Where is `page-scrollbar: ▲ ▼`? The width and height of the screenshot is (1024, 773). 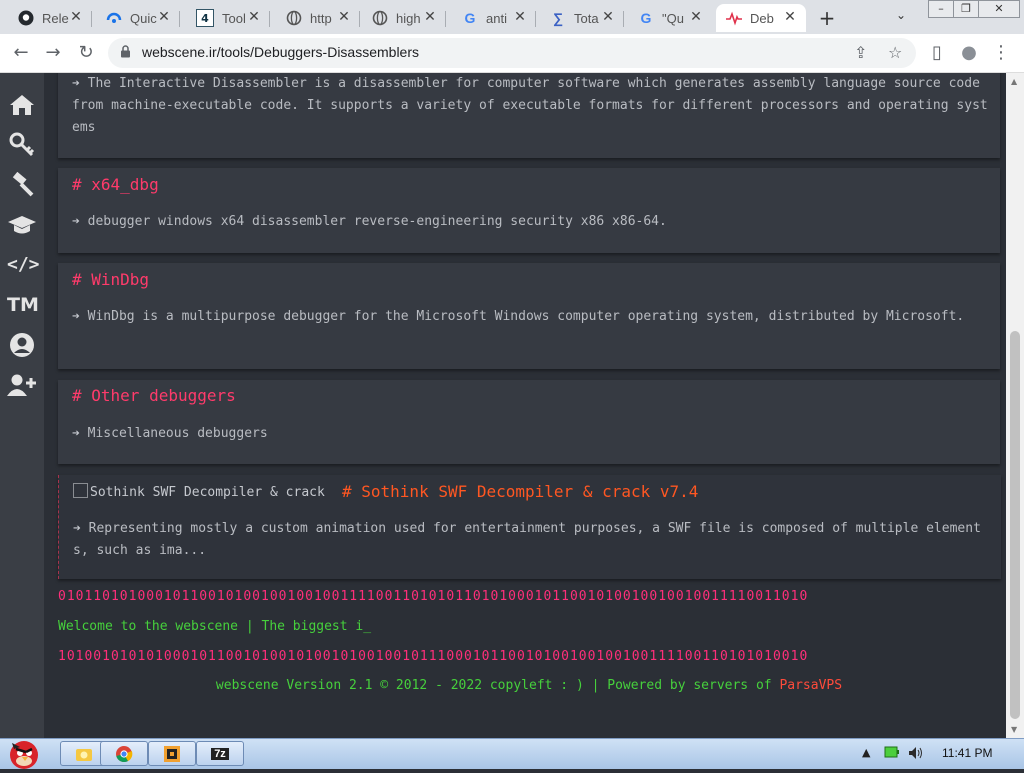
page-scrollbar: ▲ ▼ is located at coordinates (1015, 405).